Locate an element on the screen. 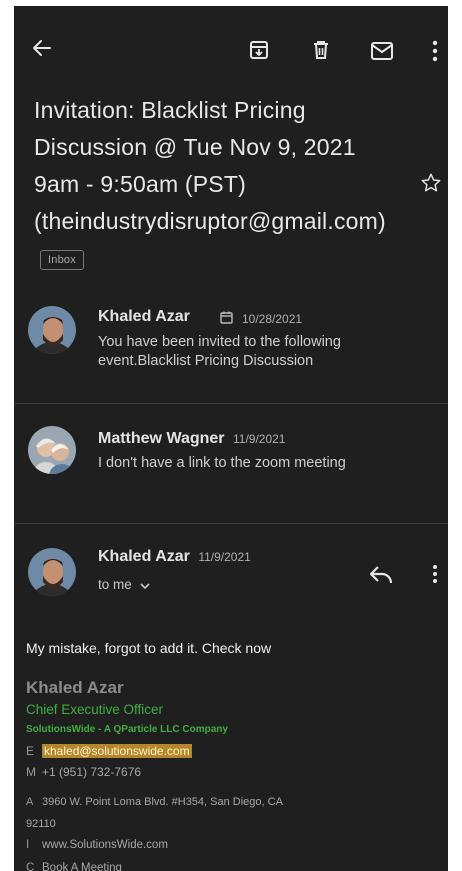  signature-name: Khaled Azar is located at coordinates (75, 687).